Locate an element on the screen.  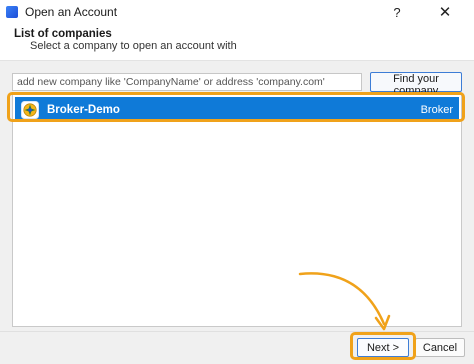
help-icon: ? is located at coordinates (397, 12).